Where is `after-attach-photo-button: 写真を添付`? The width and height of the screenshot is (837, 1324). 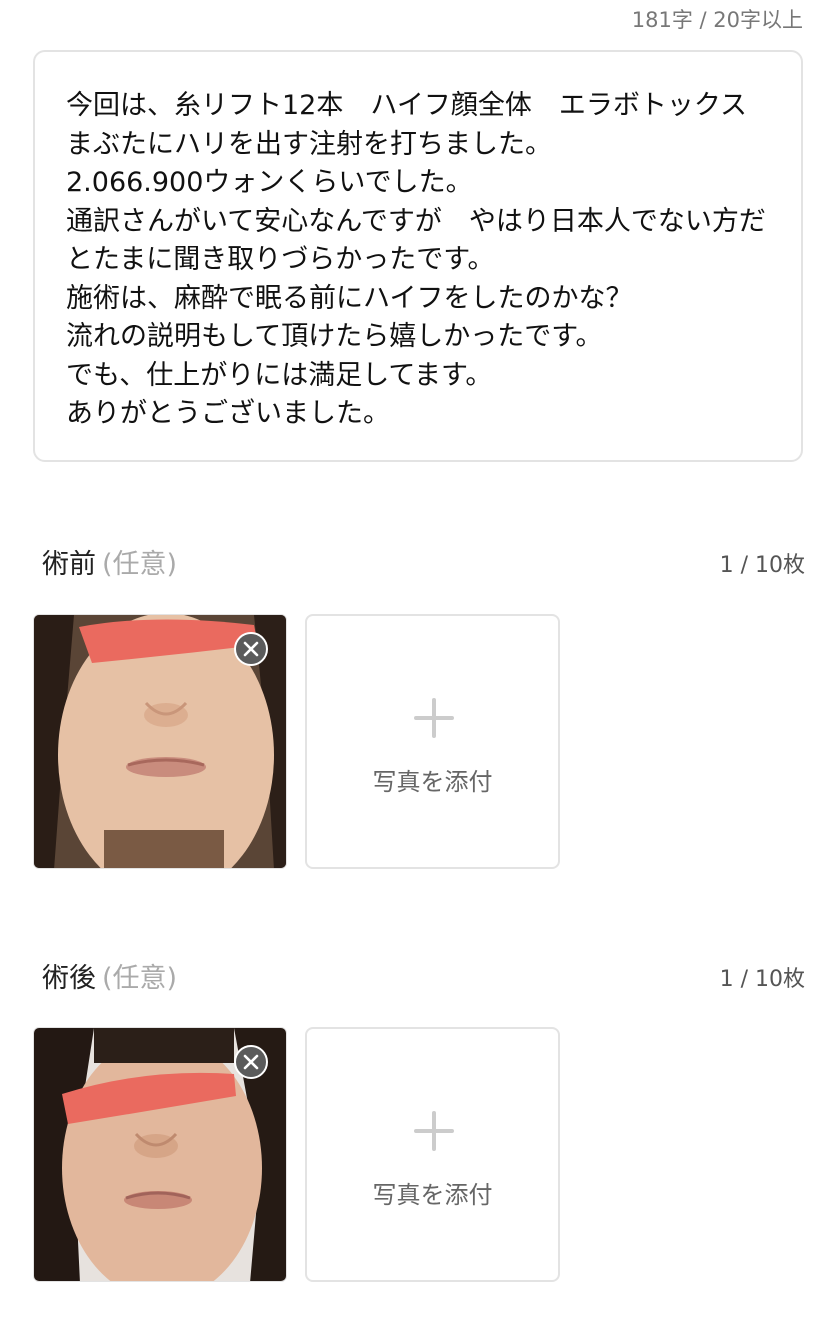 after-attach-photo-button: 写真を添付 is located at coordinates (432, 1154).